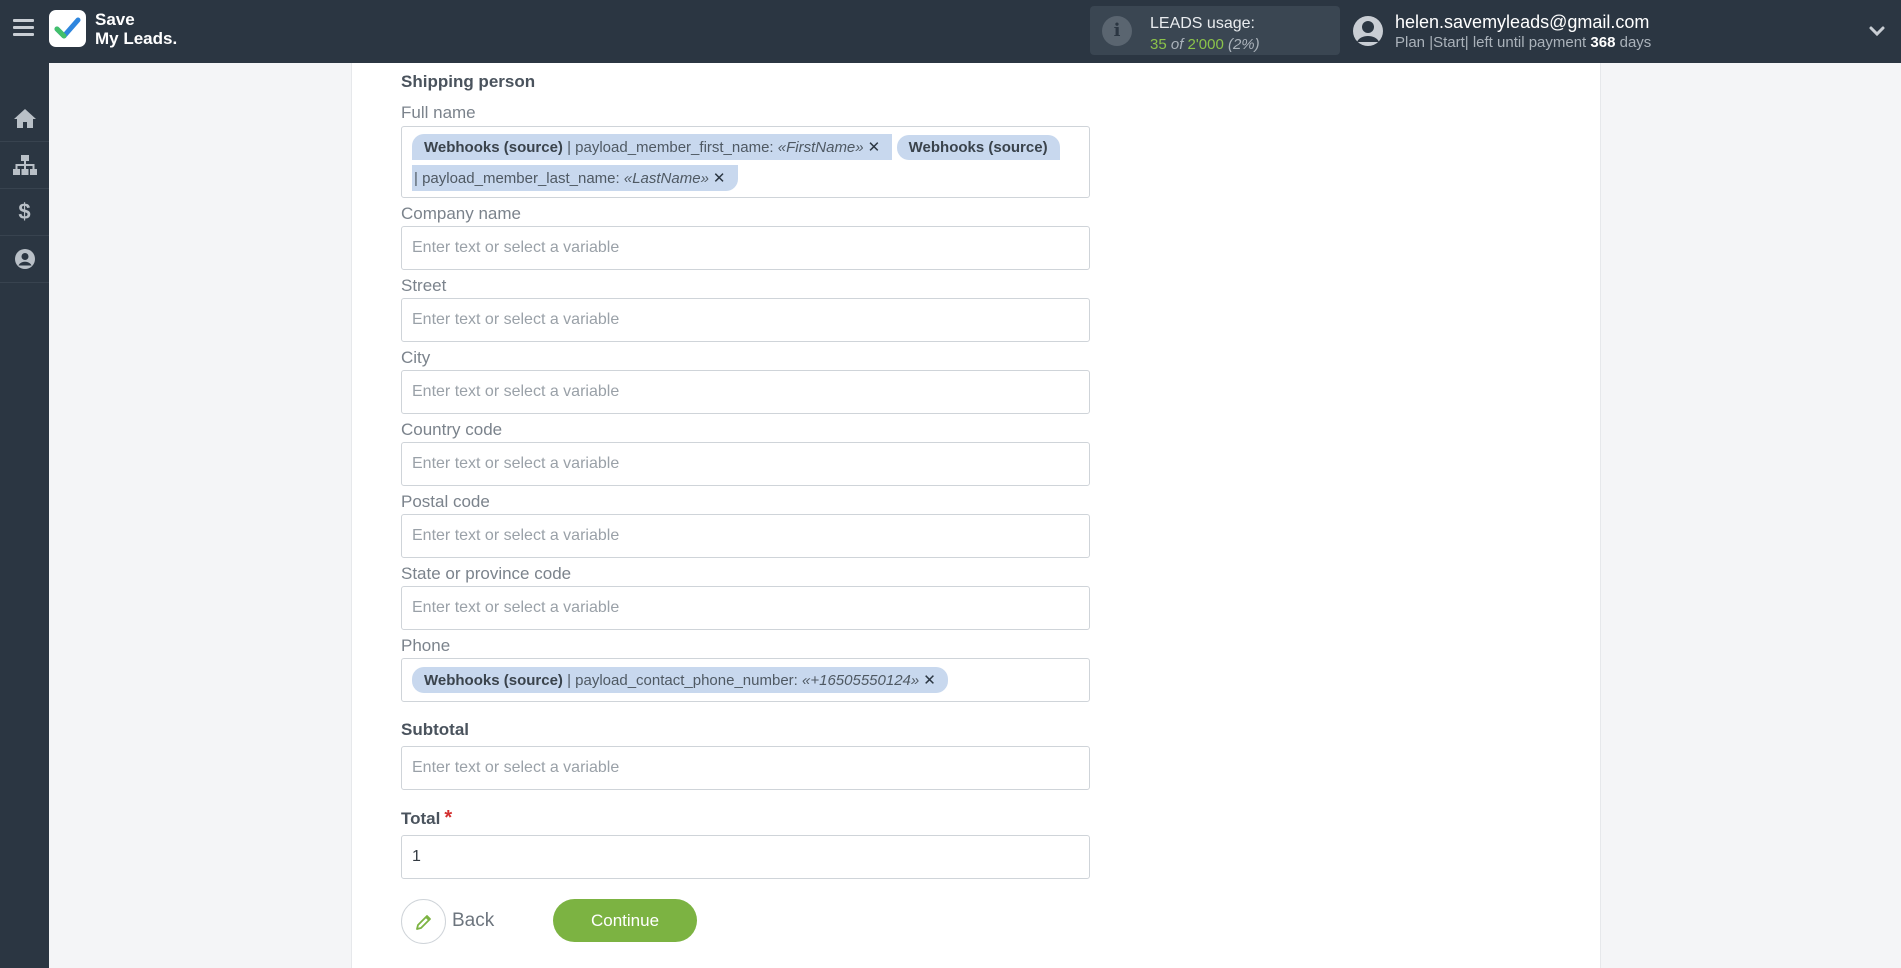 This screenshot has width=1901, height=968. I want to click on variable-tag-source: Webhooks (source), so click(978, 147).